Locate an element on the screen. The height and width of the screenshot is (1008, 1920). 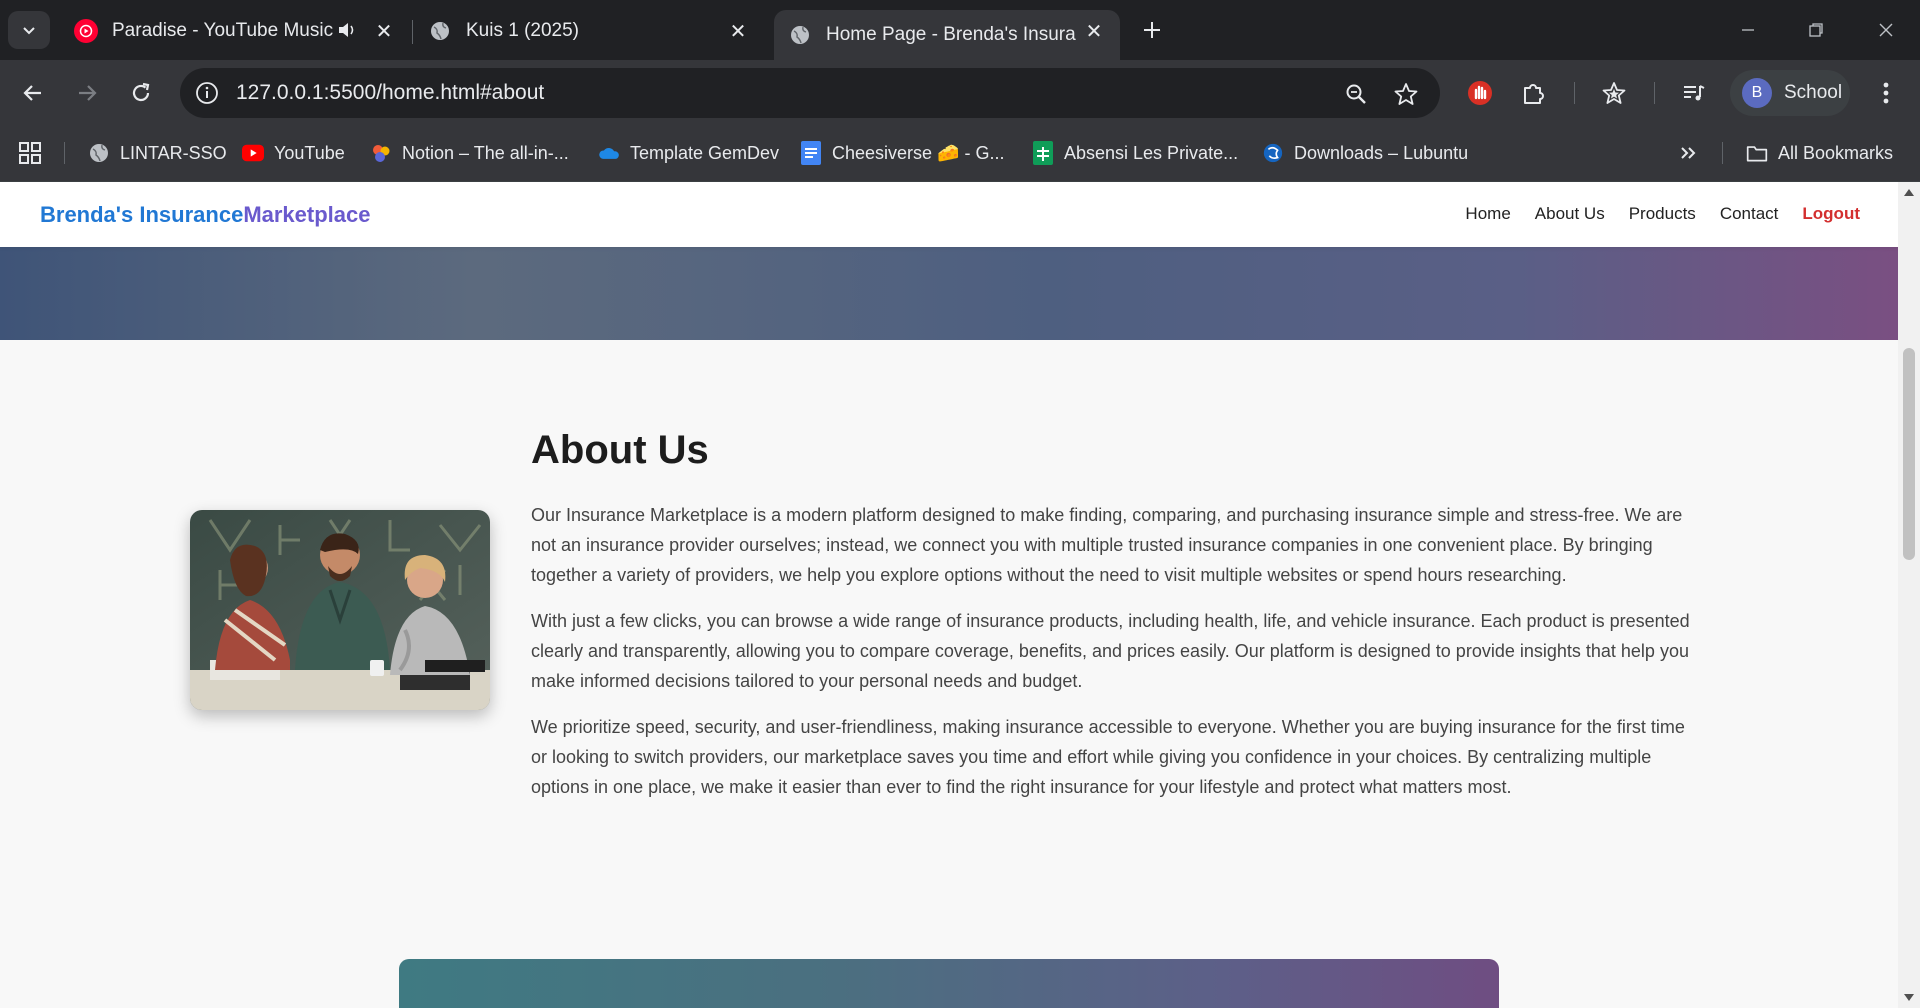
bookmark-downloads-lubuntu: Downloads – Lubuntu is located at coordinates (1365, 153).